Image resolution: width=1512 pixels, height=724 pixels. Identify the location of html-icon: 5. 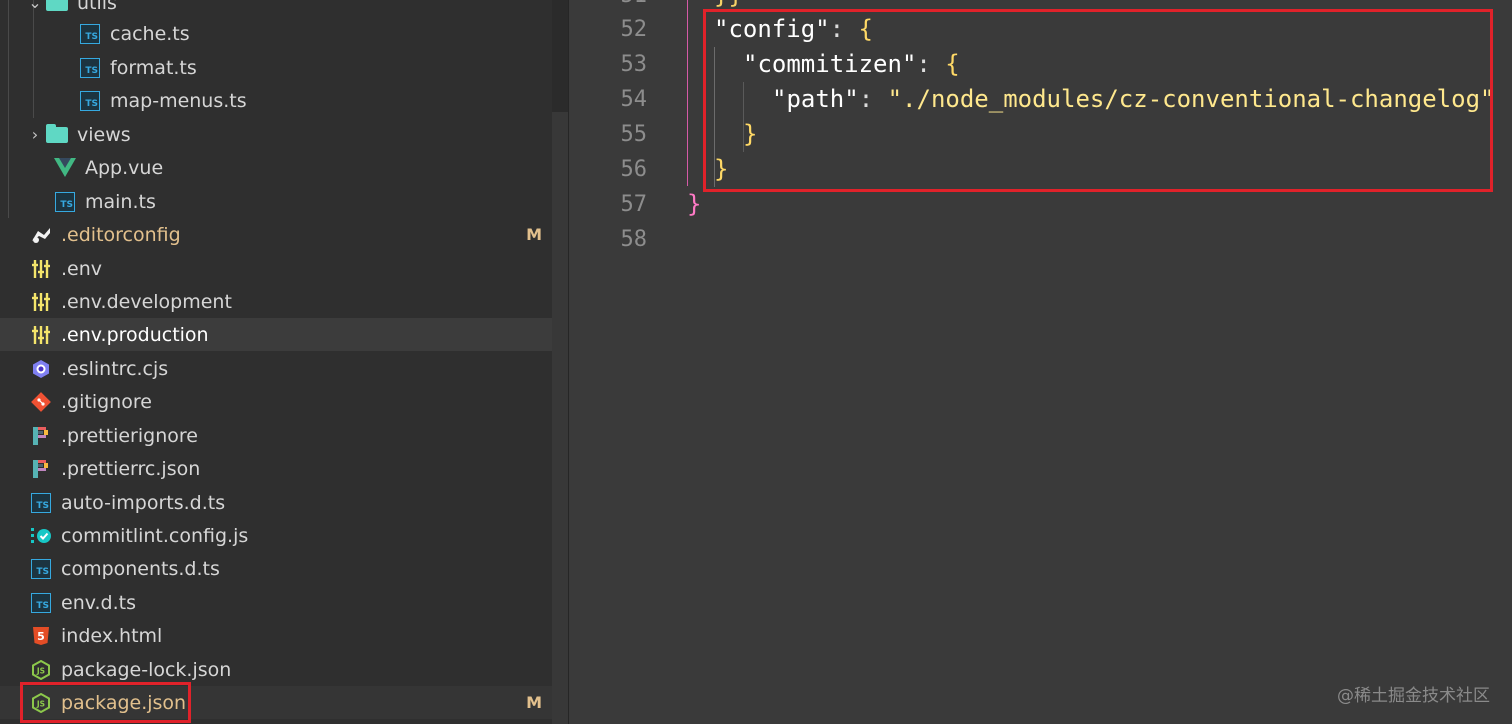
(41, 636).